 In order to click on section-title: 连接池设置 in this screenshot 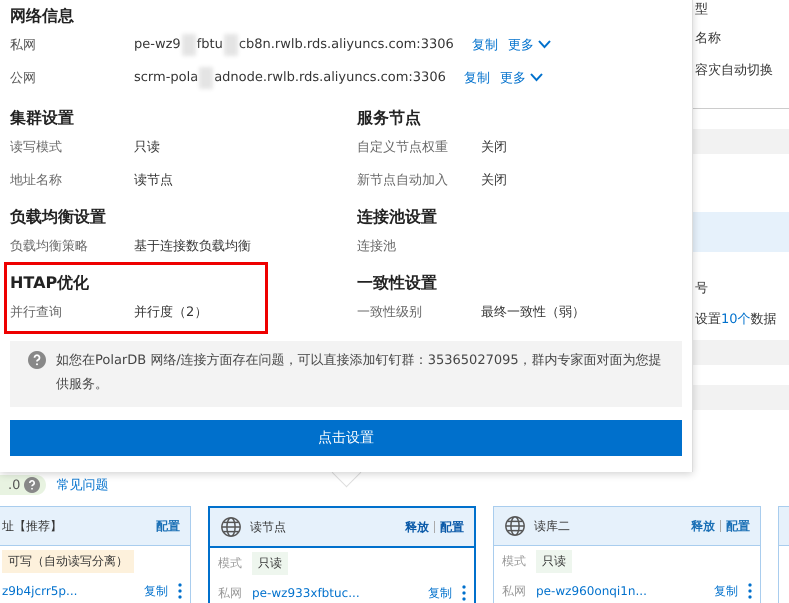, I will do `click(397, 217)`.